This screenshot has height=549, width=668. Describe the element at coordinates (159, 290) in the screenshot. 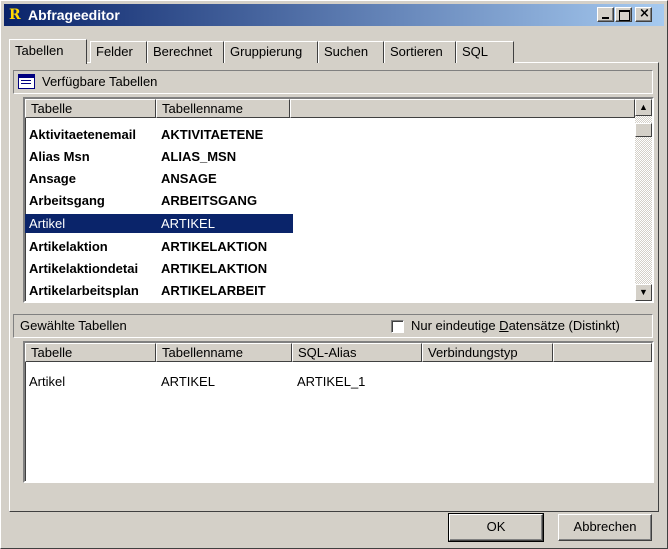

I see `table-row: Artikelarbeitsplan ARTIKELARBEIT` at that location.